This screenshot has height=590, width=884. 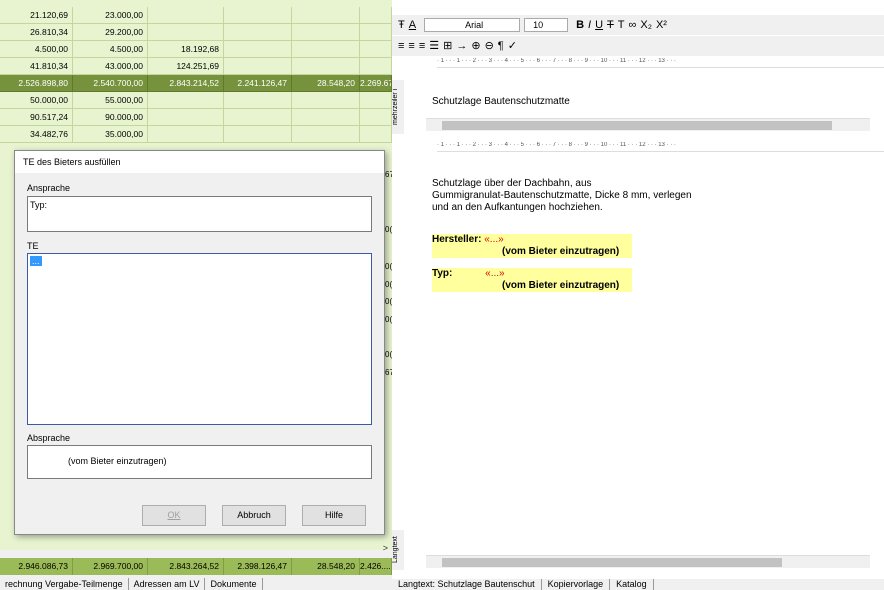 I want to click on table-cell: 2.540.700,00, so click(x=110, y=83).